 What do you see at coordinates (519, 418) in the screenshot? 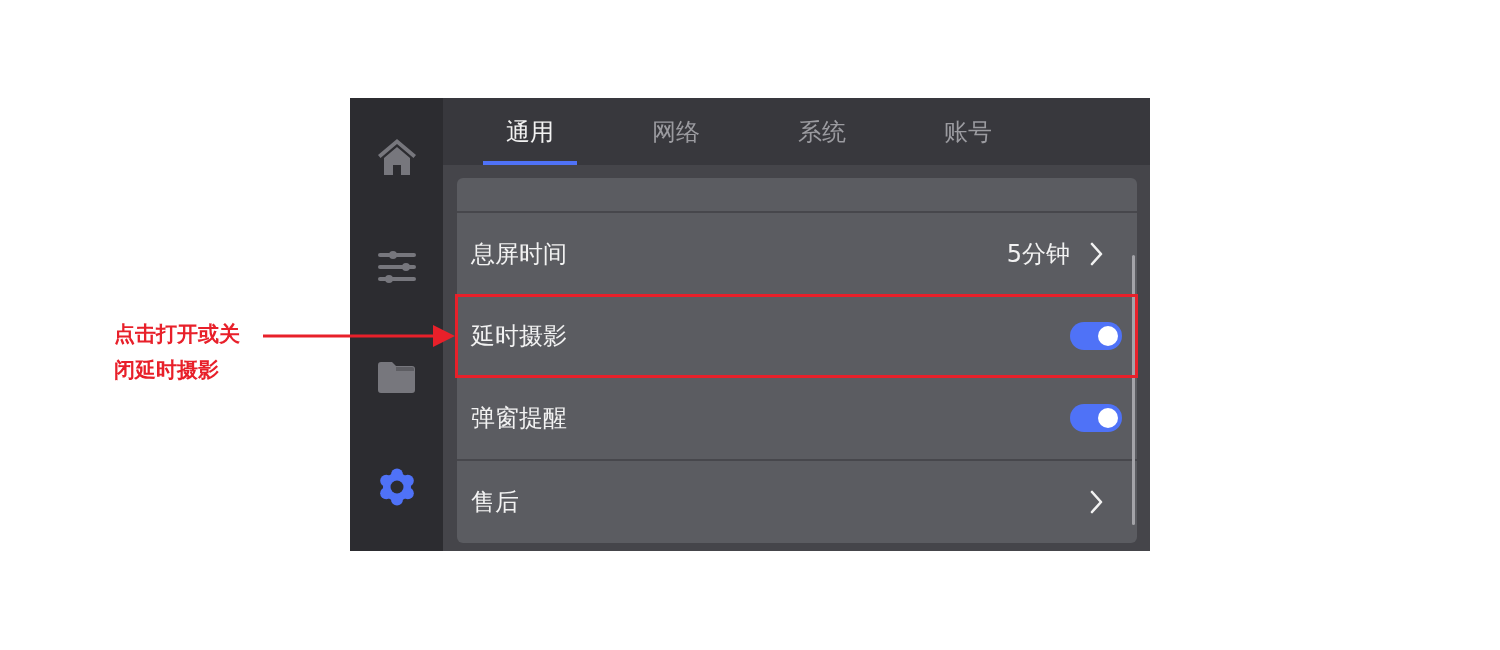
I see `setting-label: 弹窗提醒` at bounding box center [519, 418].